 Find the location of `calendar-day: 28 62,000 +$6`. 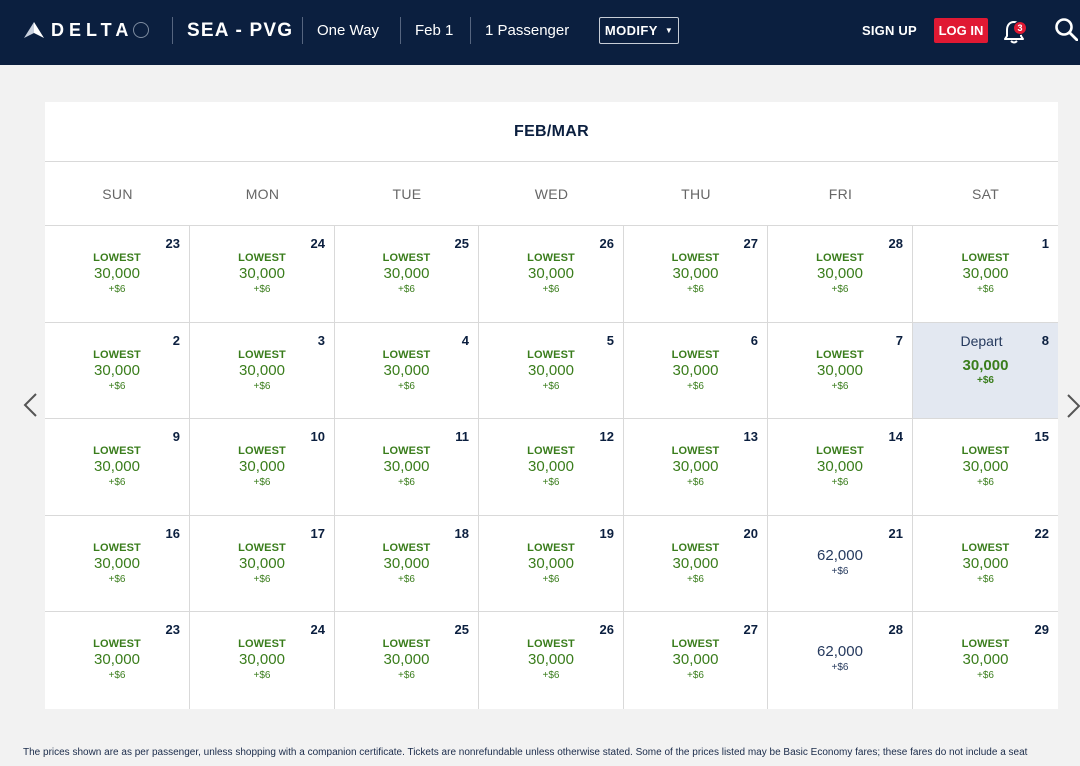

calendar-day: 28 62,000 +$6 is located at coordinates (840, 660).